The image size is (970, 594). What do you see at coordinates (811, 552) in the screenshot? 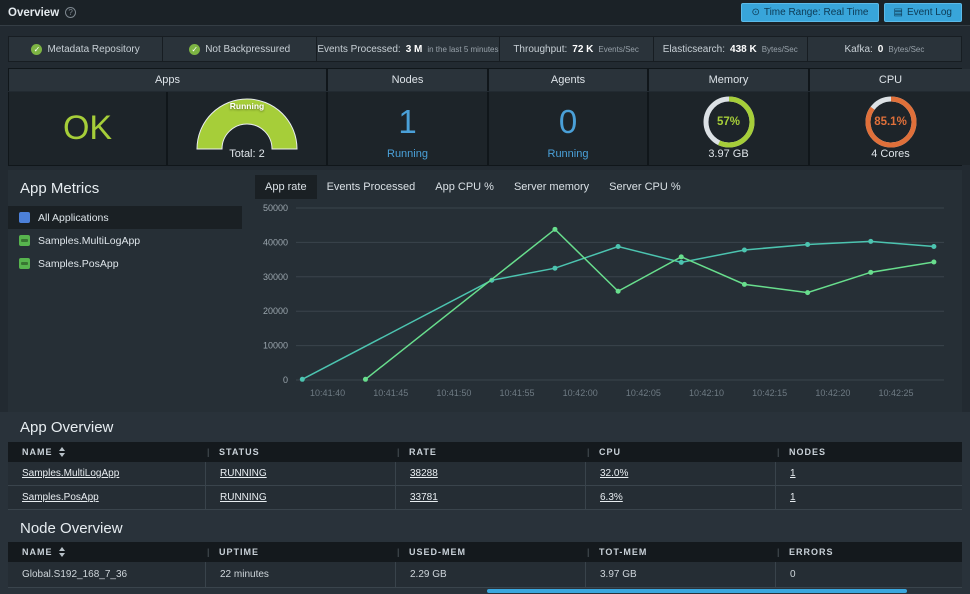
I see `column-header-label: ERRORS` at bounding box center [811, 552].